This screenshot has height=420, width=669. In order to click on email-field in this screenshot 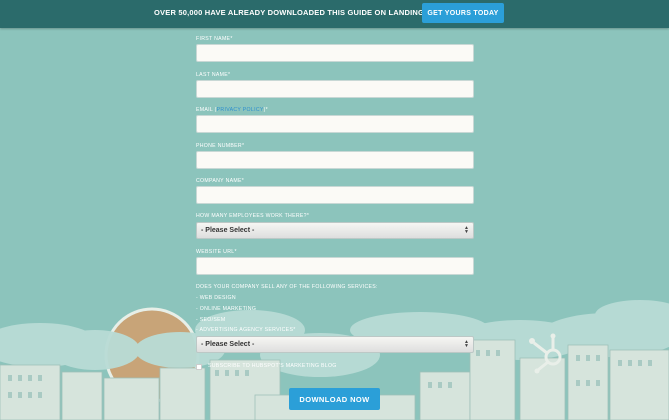, I will do `click(335, 124)`.